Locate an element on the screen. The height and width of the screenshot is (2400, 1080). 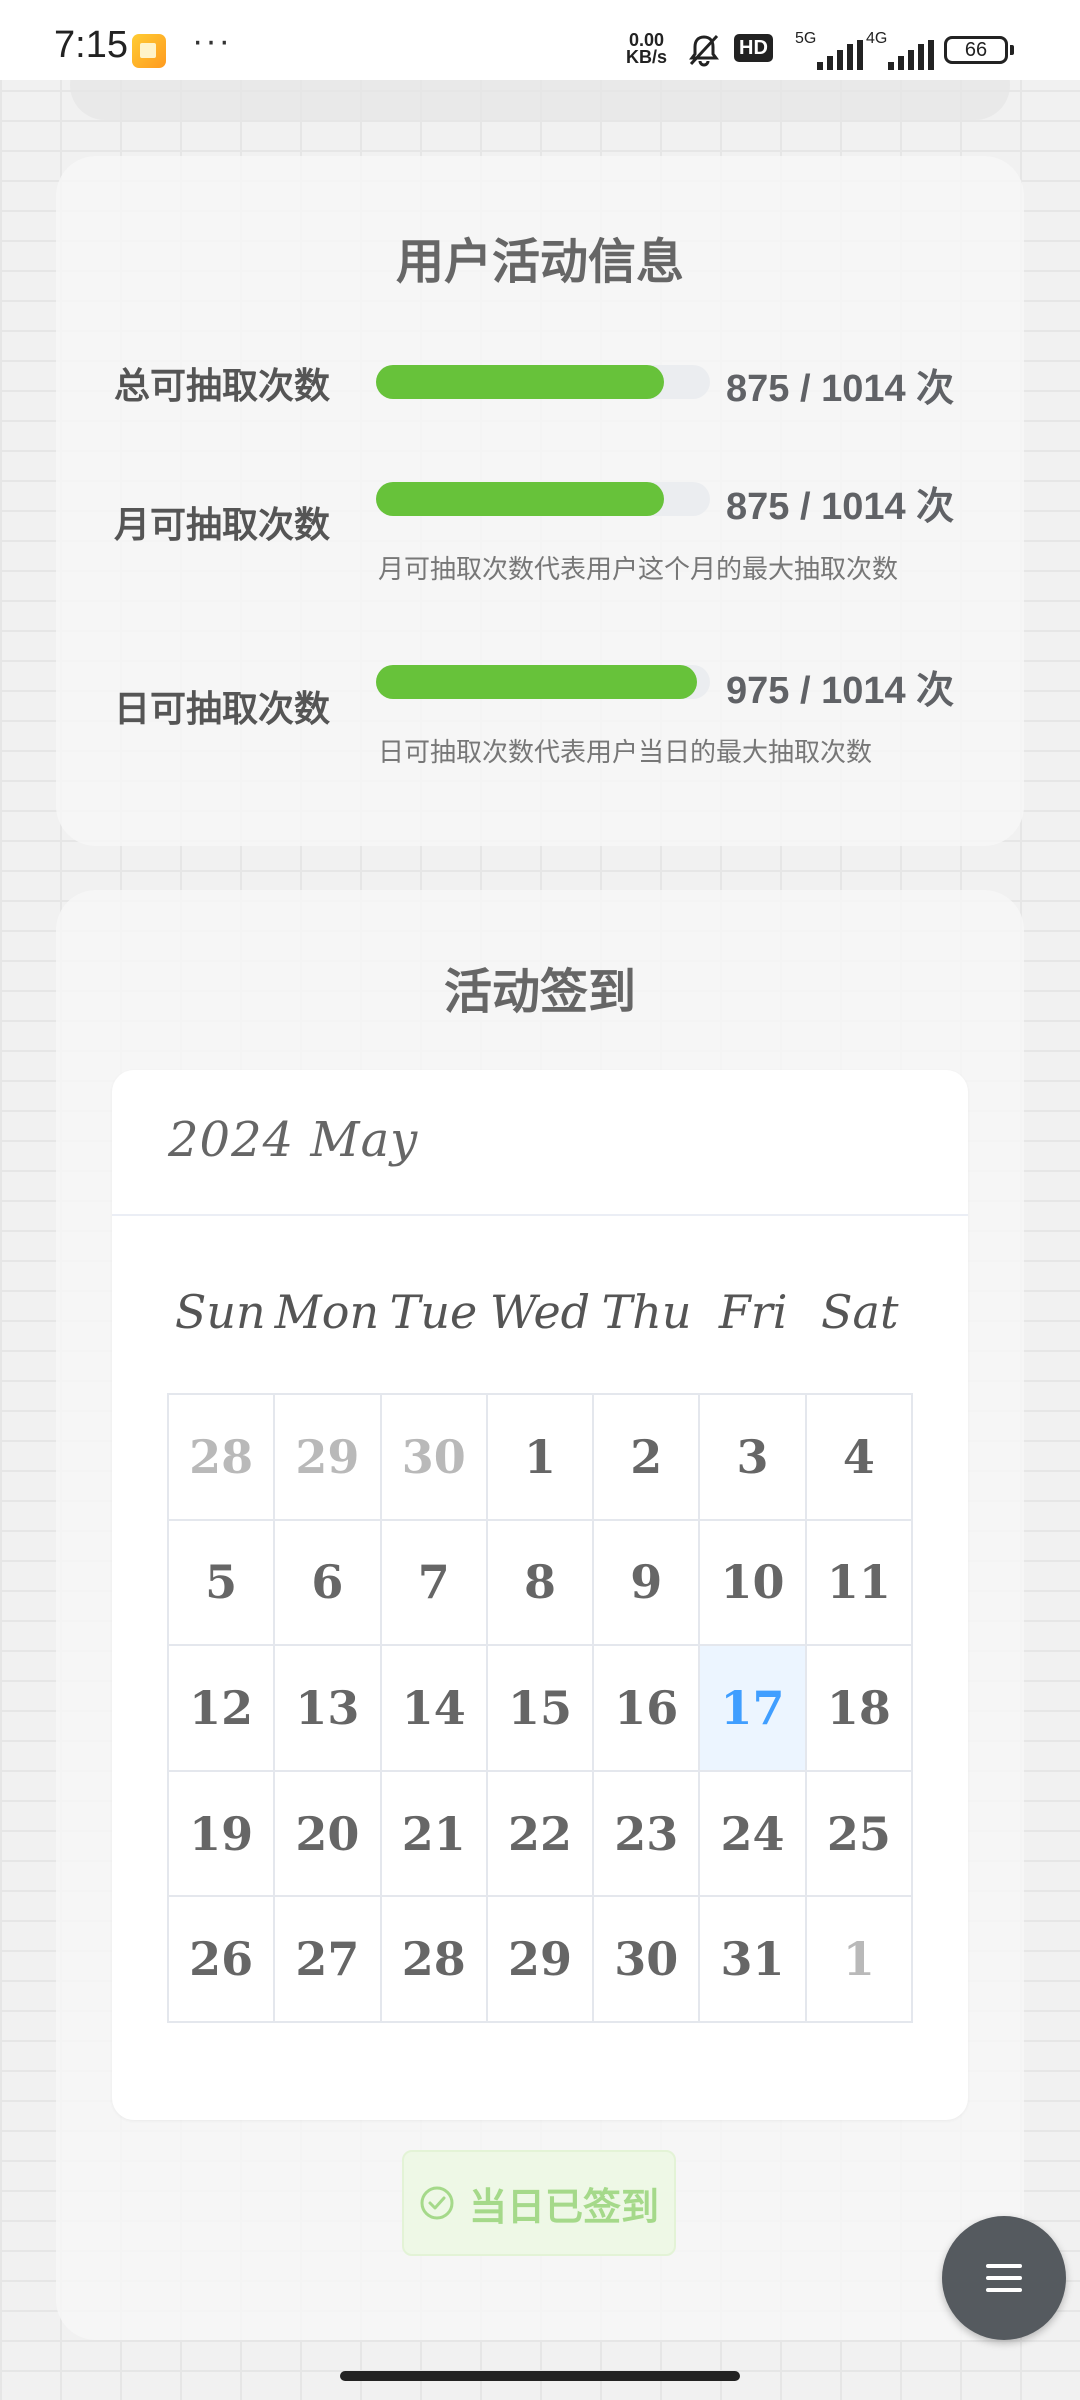
sign-in-title: 活动签到 is located at coordinates (539, 992).